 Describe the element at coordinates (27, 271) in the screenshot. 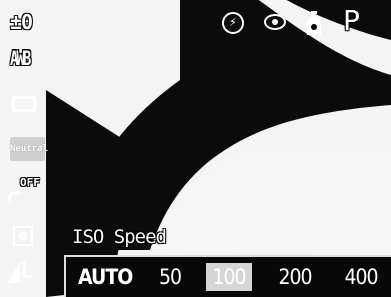

I see `resolution-label: L` at that location.